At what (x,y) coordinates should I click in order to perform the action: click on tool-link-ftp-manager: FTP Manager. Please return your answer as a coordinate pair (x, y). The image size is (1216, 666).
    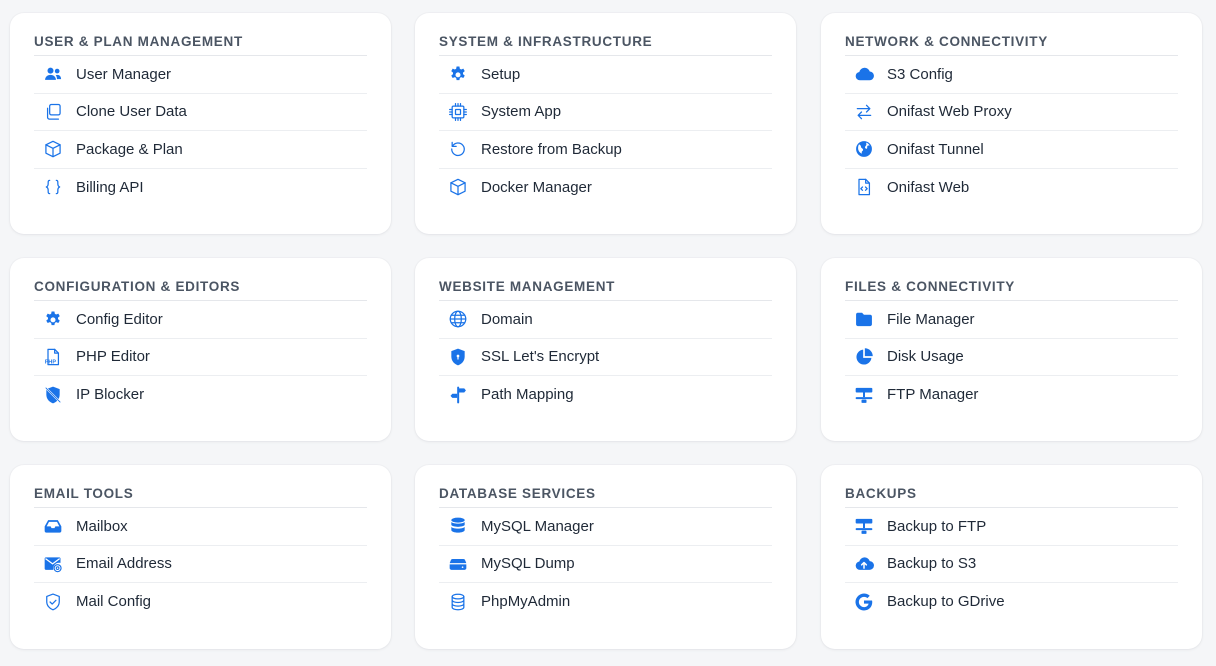
    Looking at the image, I should click on (1011, 395).